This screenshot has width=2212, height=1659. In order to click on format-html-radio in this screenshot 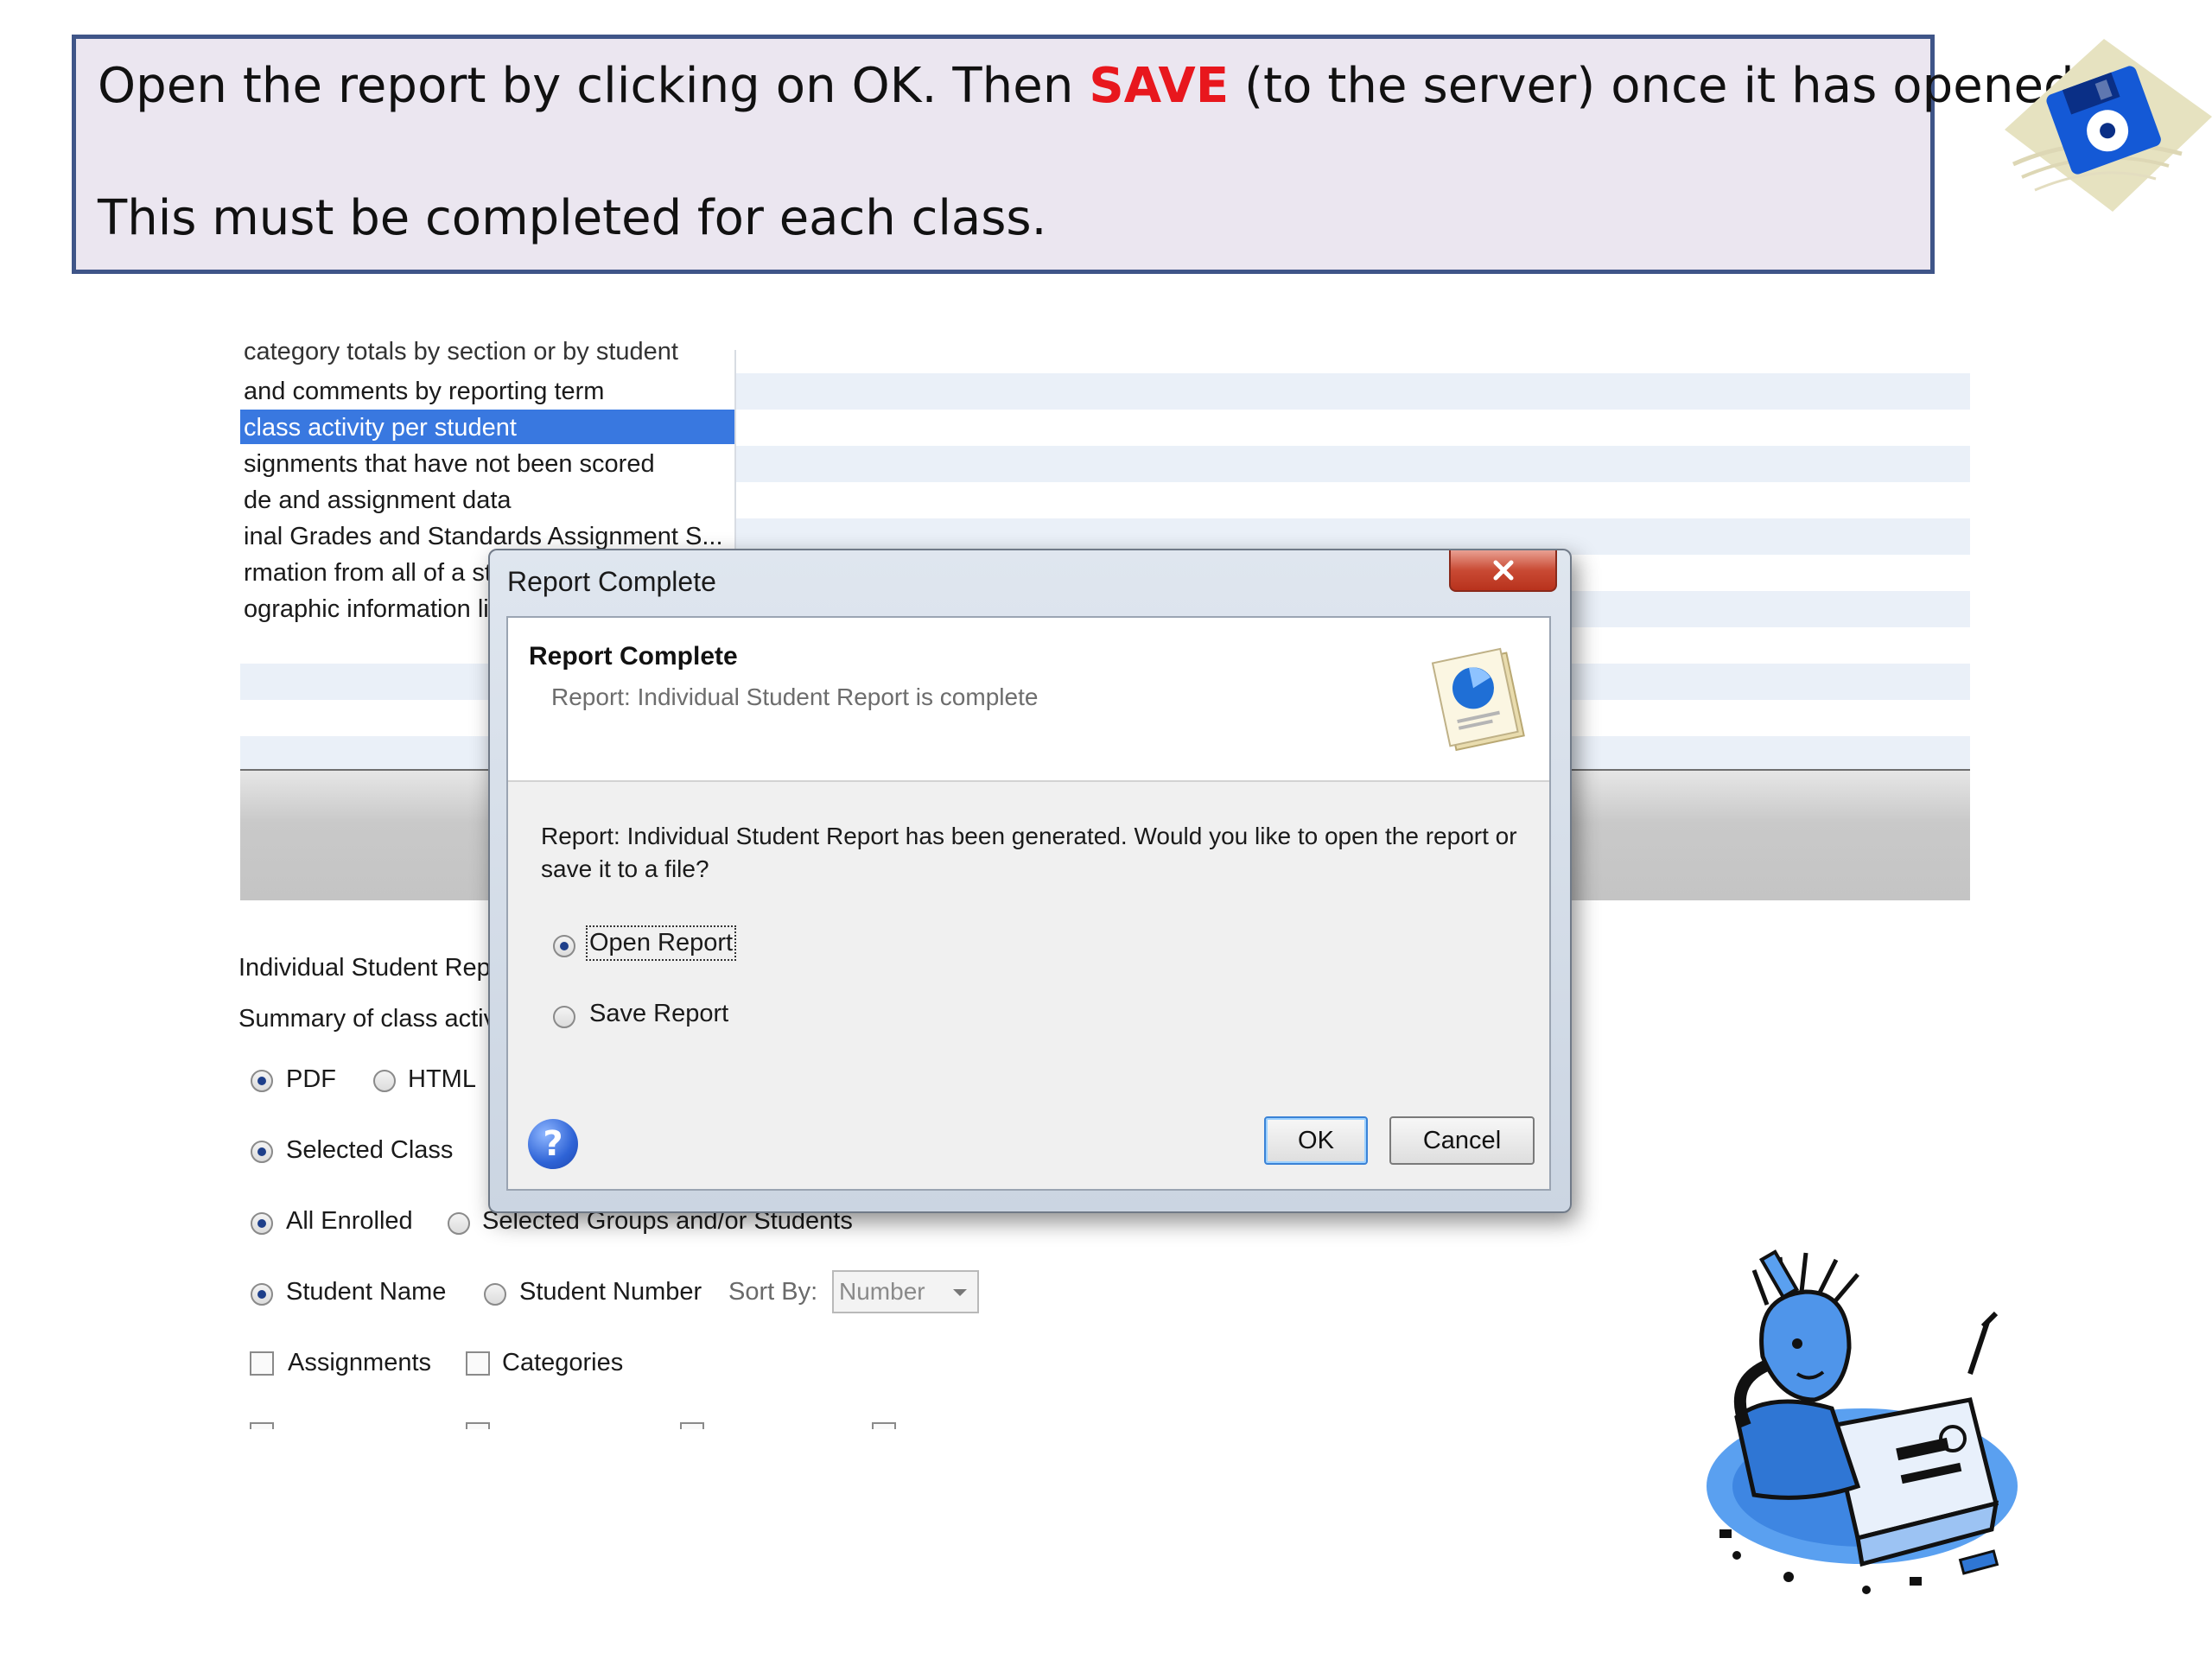, I will do `click(384, 1081)`.